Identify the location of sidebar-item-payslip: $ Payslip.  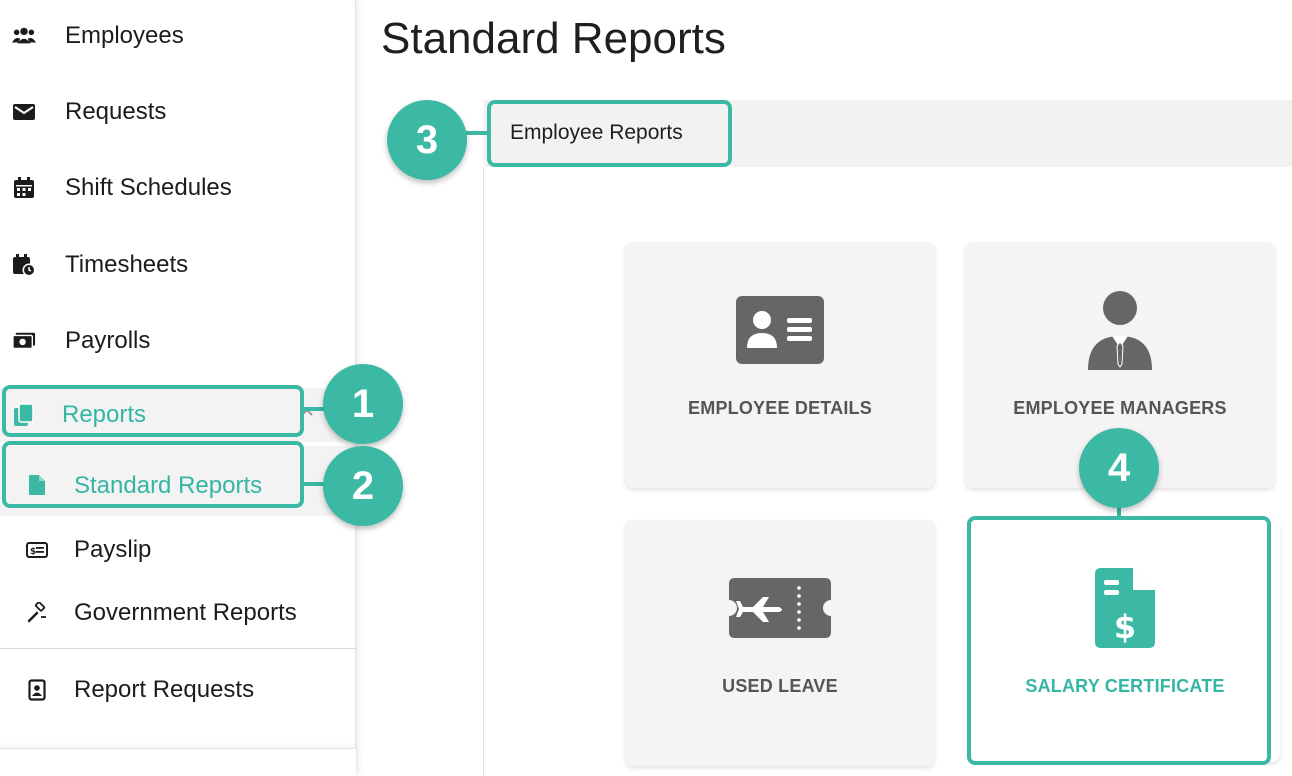
(178, 550).